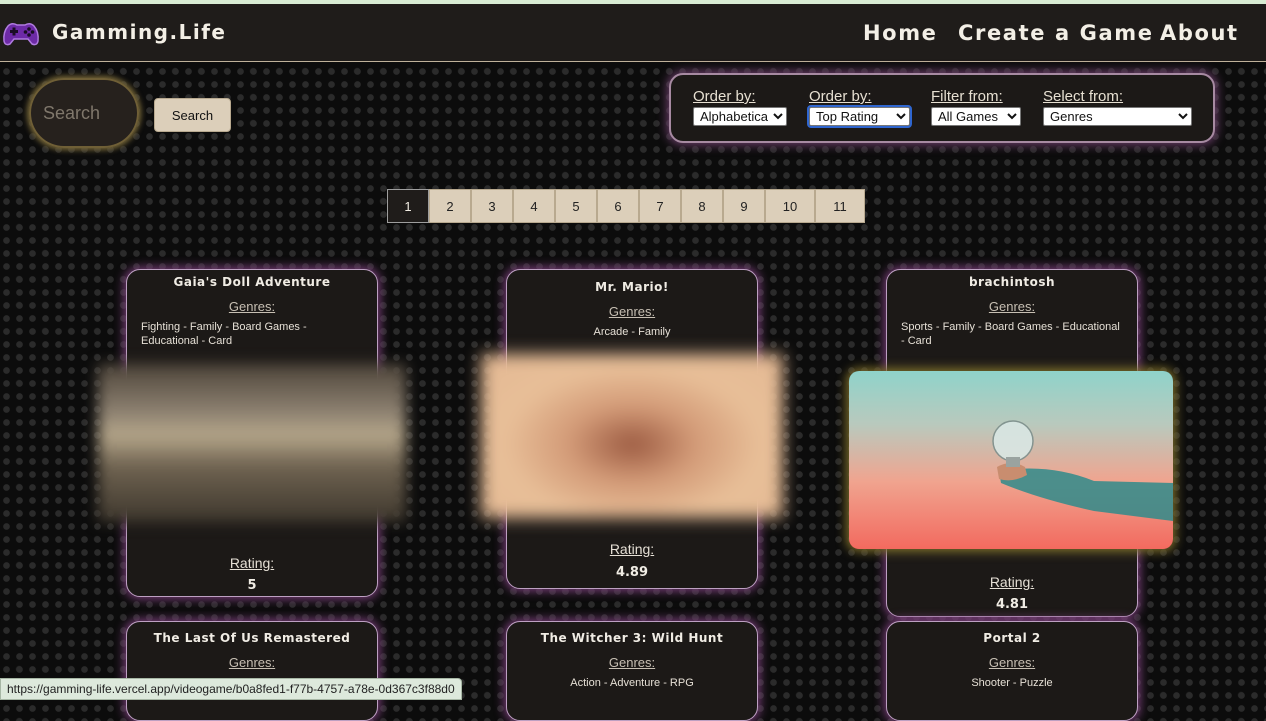 The image size is (1266, 721). What do you see at coordinates (252, 585) in the screenshot?
I see `rating-value: 5` at bounding box center [252, 585].